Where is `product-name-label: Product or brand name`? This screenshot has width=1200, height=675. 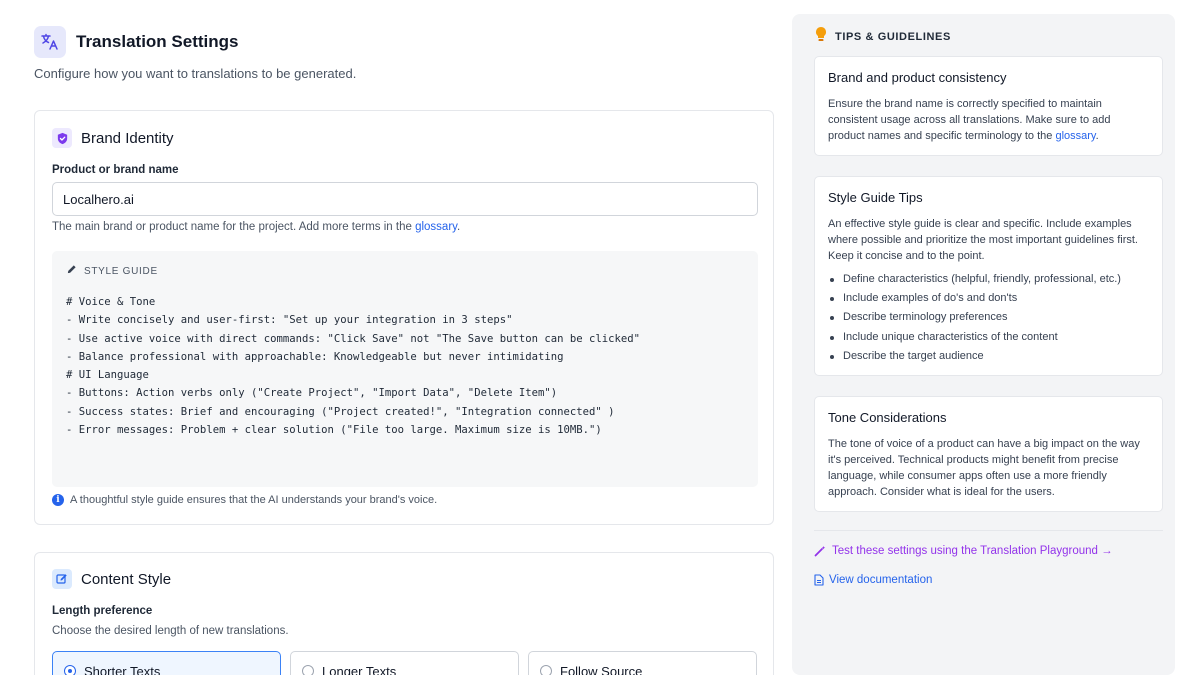 product-name-label: Product or brand name is located at coordinates (115, 170).